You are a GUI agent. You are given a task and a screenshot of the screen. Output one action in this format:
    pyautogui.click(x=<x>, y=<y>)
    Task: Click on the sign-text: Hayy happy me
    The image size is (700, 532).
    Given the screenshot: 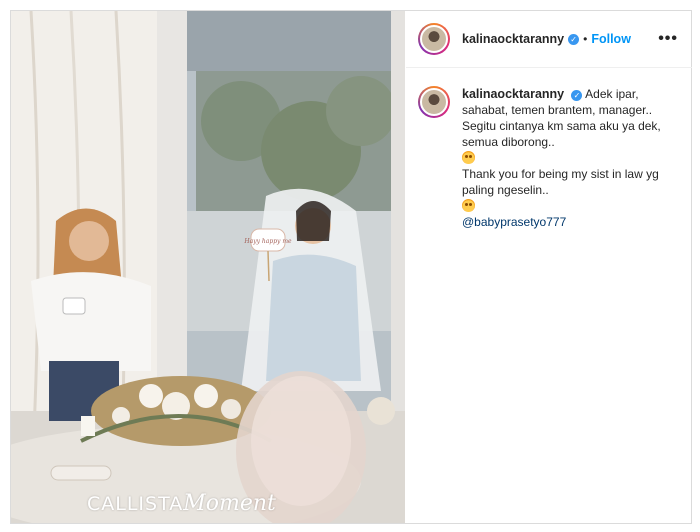 What is the action you would take?
    pyautogui.click(x=267, y=241)
    